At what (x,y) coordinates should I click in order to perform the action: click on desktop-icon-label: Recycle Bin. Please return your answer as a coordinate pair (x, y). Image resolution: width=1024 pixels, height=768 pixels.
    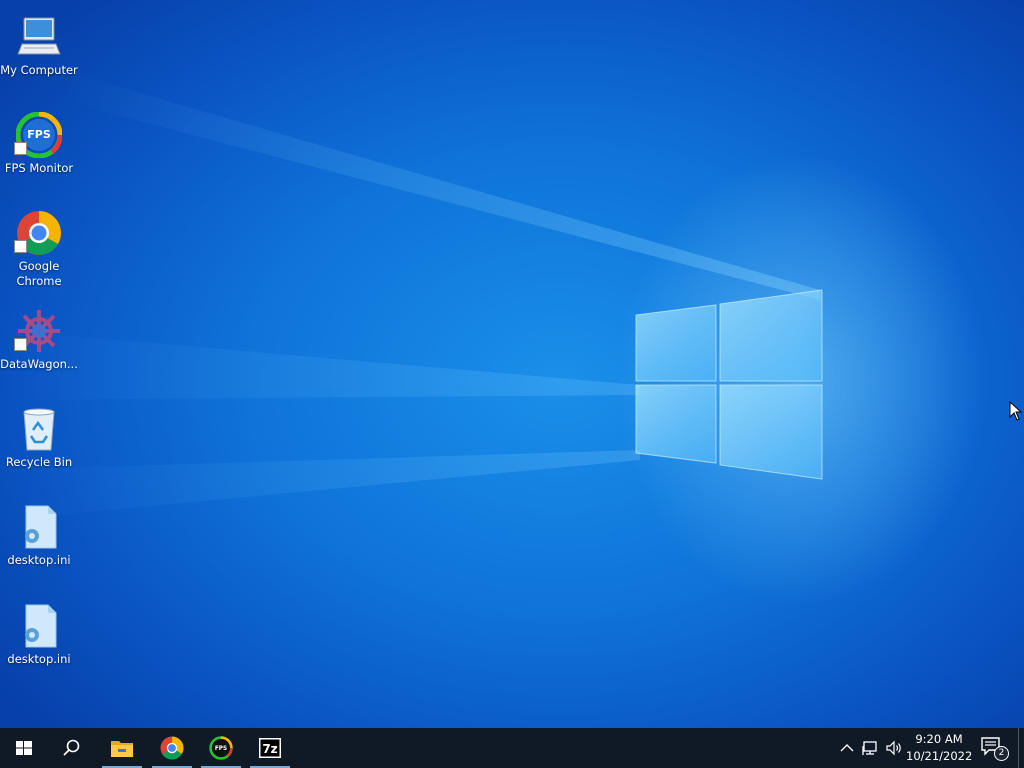
    Looking at the image, I should click on (39, 462).